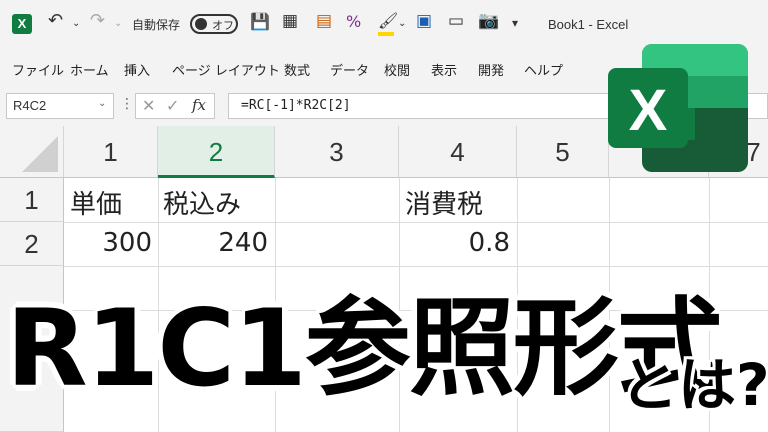 This screenshot has height=432, width=768. Describe the element at coordinates (102, 103) in the screenshot. I see `name-box-dropdown-icon: ⌄` at that location.